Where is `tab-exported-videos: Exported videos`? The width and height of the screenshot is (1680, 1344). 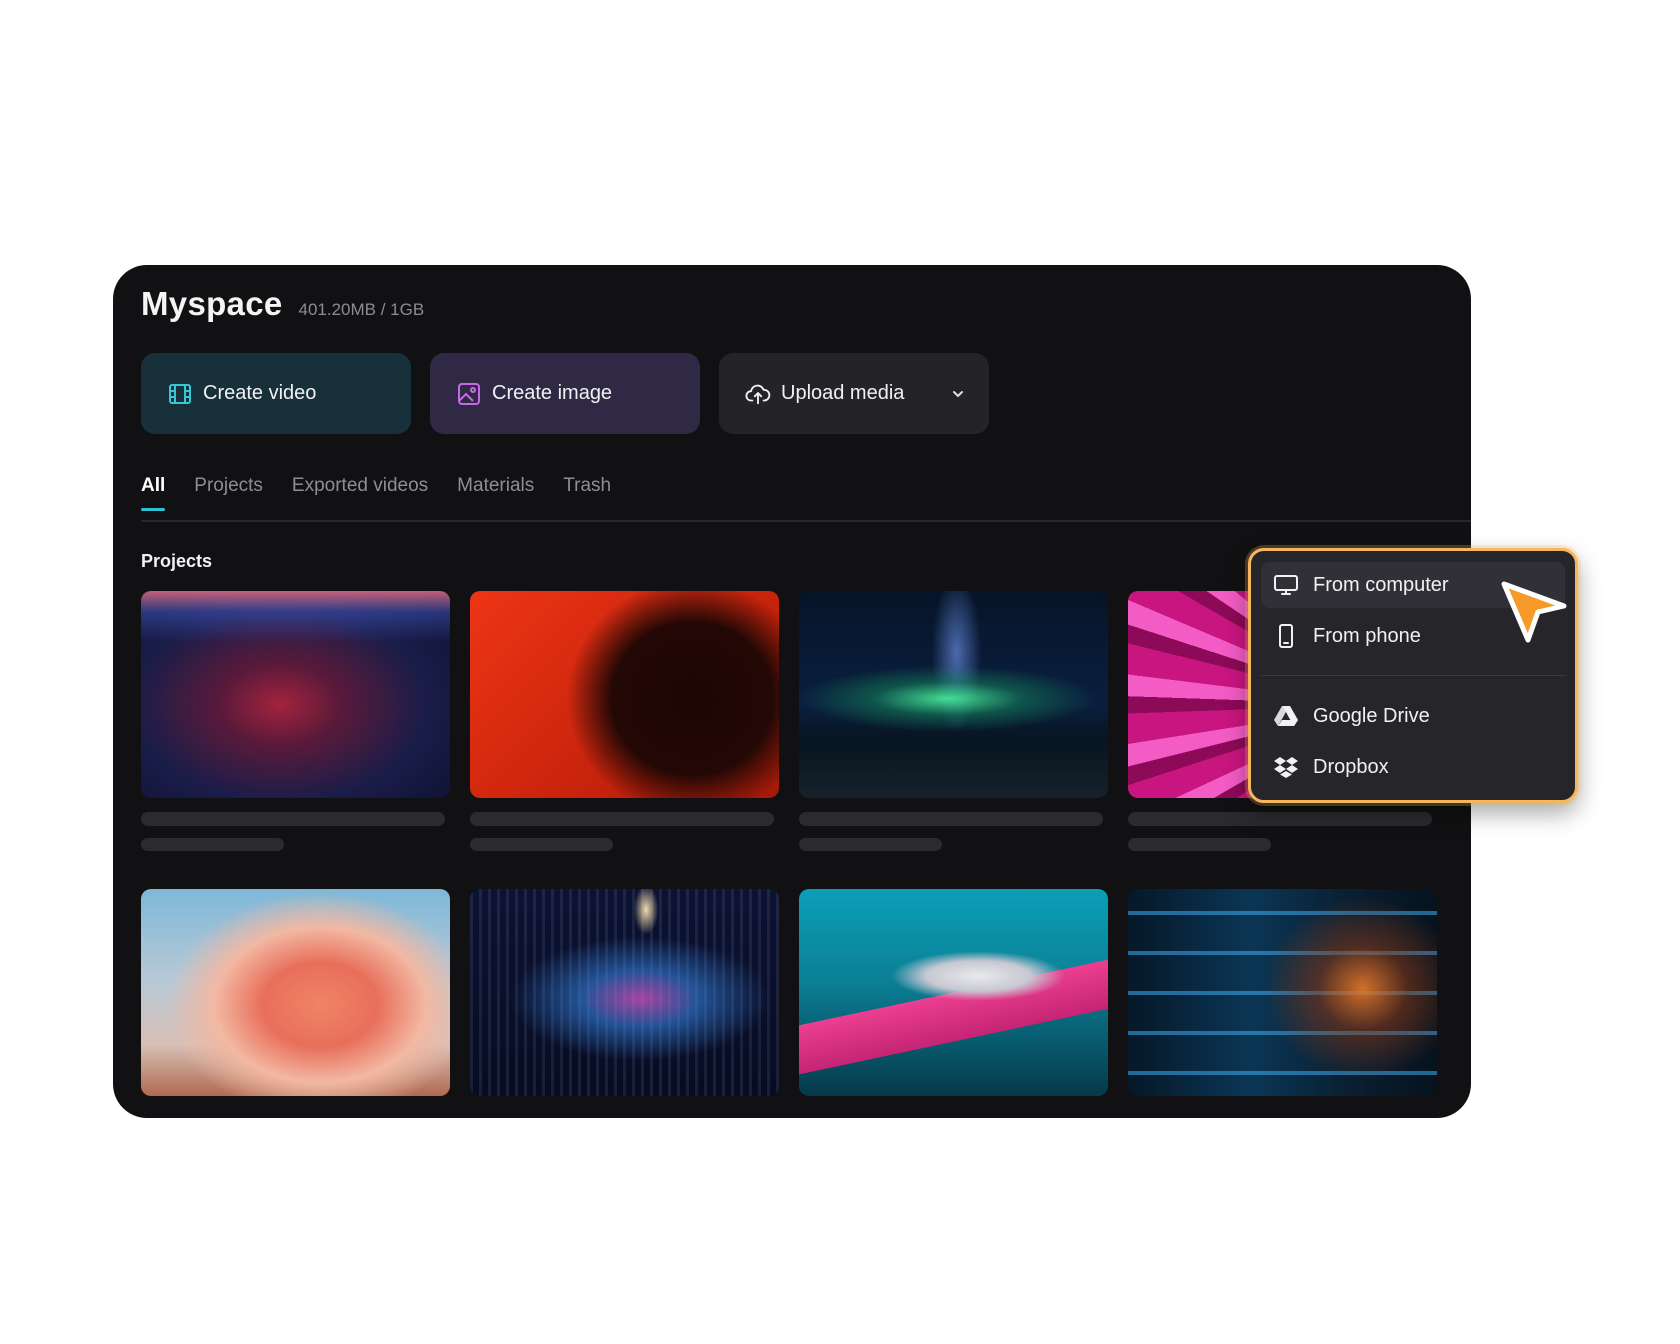
tab-exported-videos: Exported videos is located at coordinates (360, 493).